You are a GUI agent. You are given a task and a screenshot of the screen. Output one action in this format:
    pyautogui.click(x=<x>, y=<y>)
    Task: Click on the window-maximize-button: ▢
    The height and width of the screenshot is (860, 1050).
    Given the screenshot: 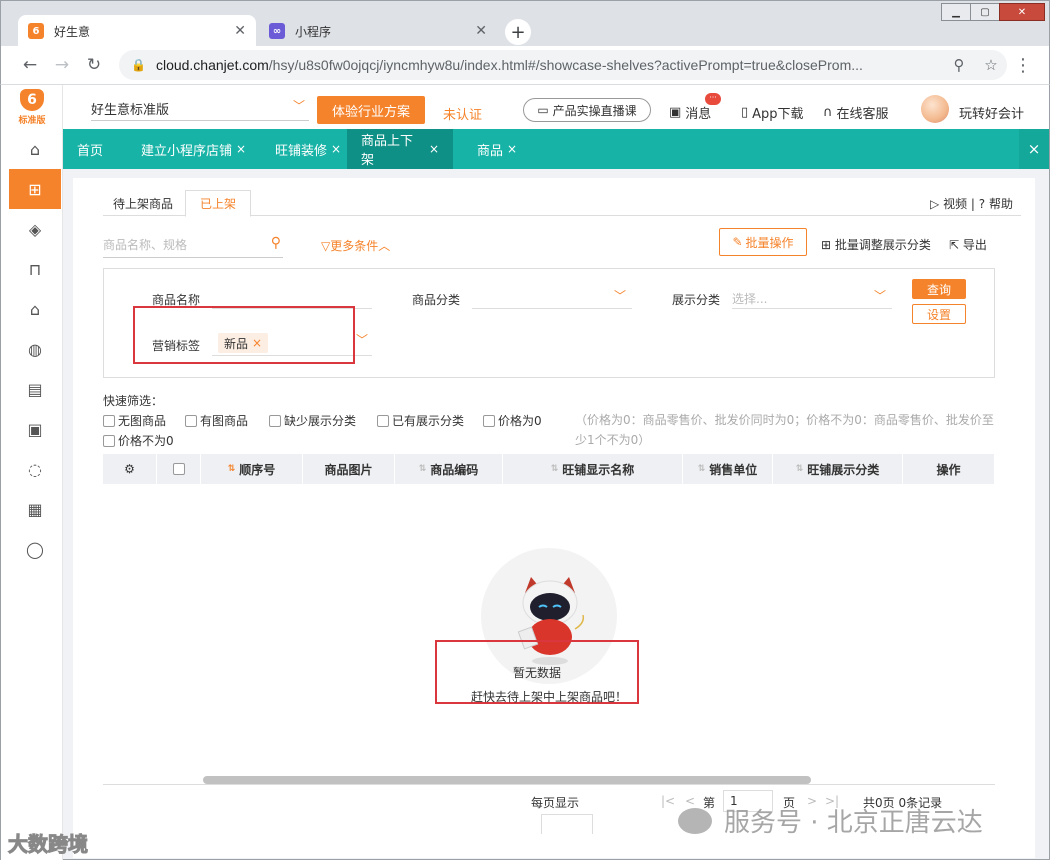 What is the action you would take?
    pyautogui.click(x=985, y=12)
    